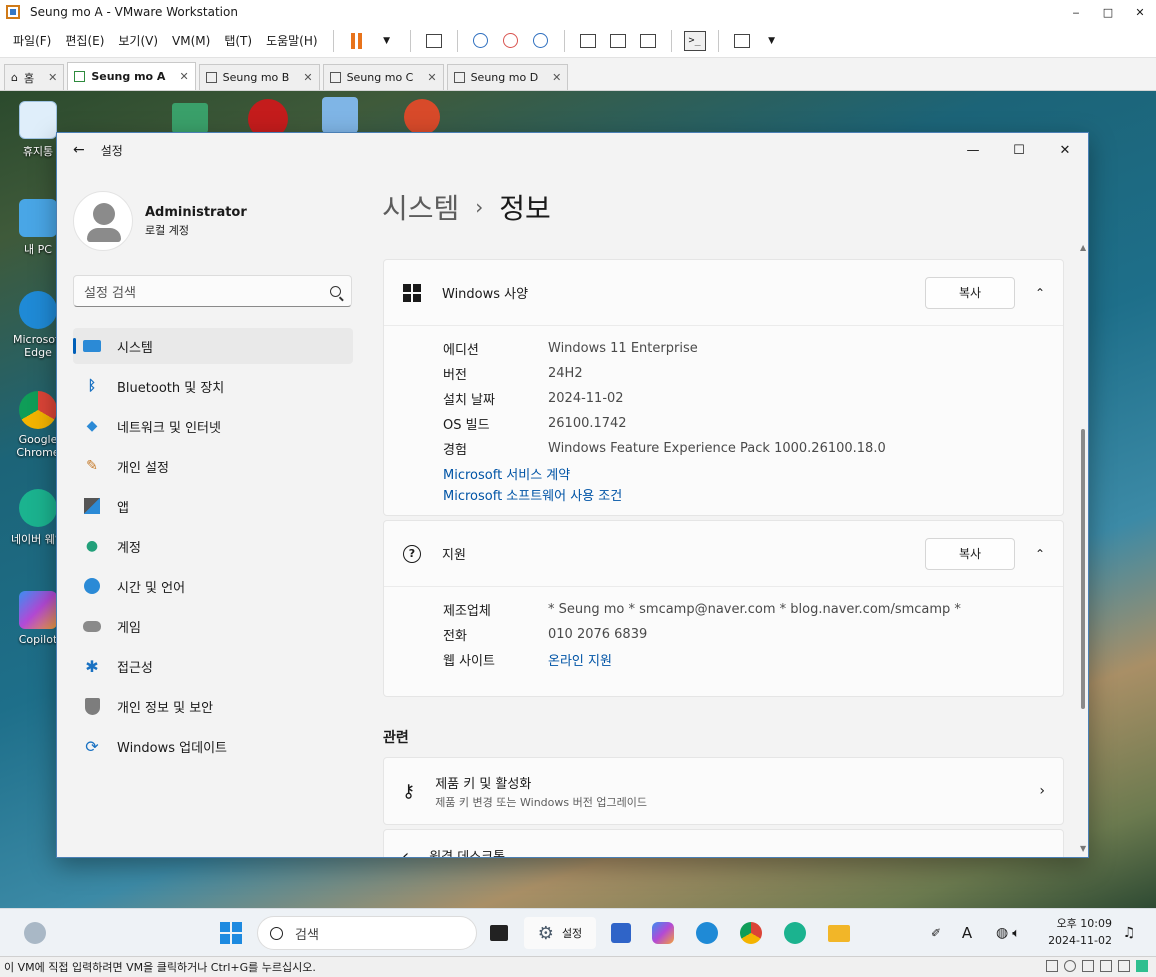  Describe the element at coordinates (1108, 12) in the screenshot. I see `maximize-button: □` at that location.